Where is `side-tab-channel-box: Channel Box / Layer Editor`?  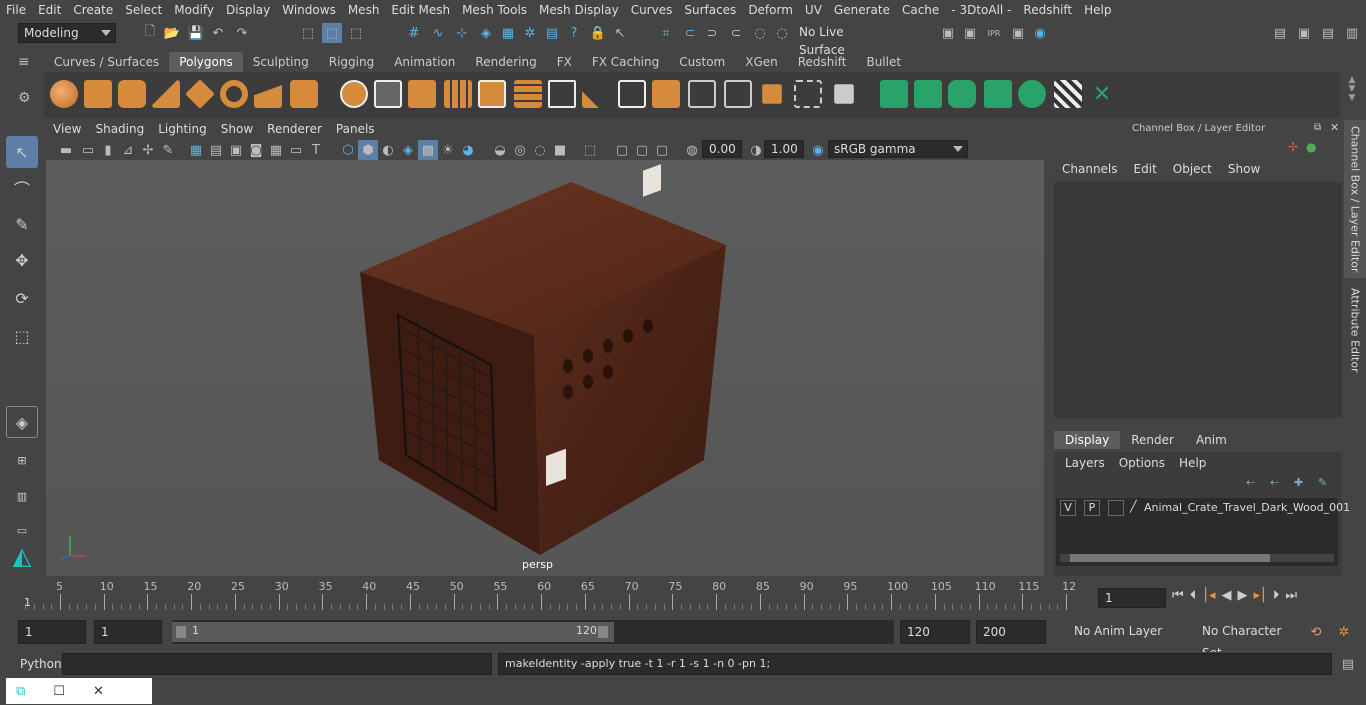 side-tab-channel-box: Channel Box / Layer Editor is located at coordinates (1355, 199).